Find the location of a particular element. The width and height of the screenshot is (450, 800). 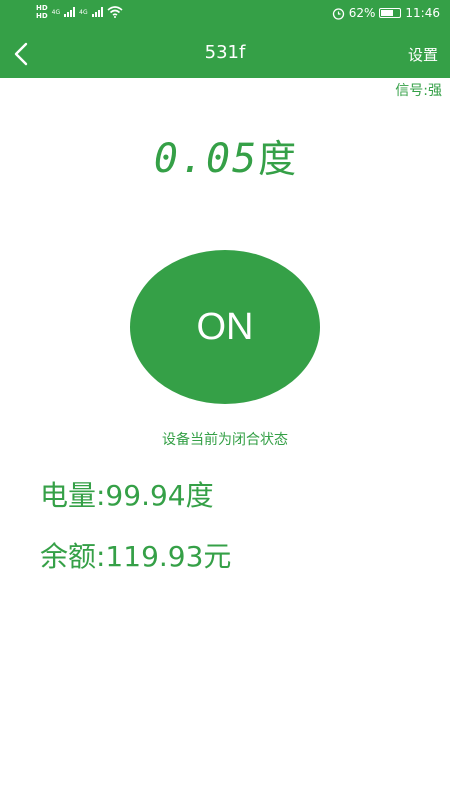

device-state-text: 设备当前为闭合状态 is located at coordinates (225, 440).